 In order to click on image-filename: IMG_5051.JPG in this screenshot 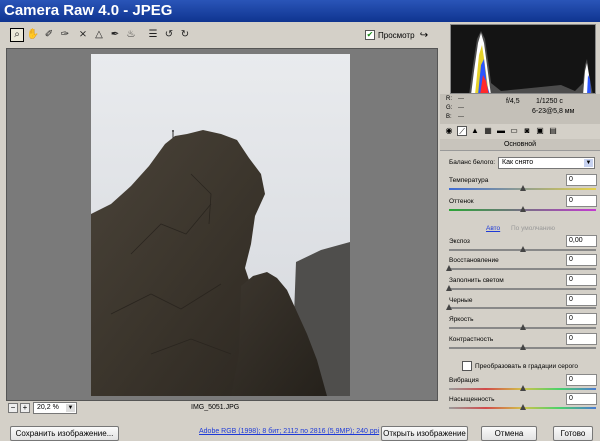, I will do `click(215, 407)`.